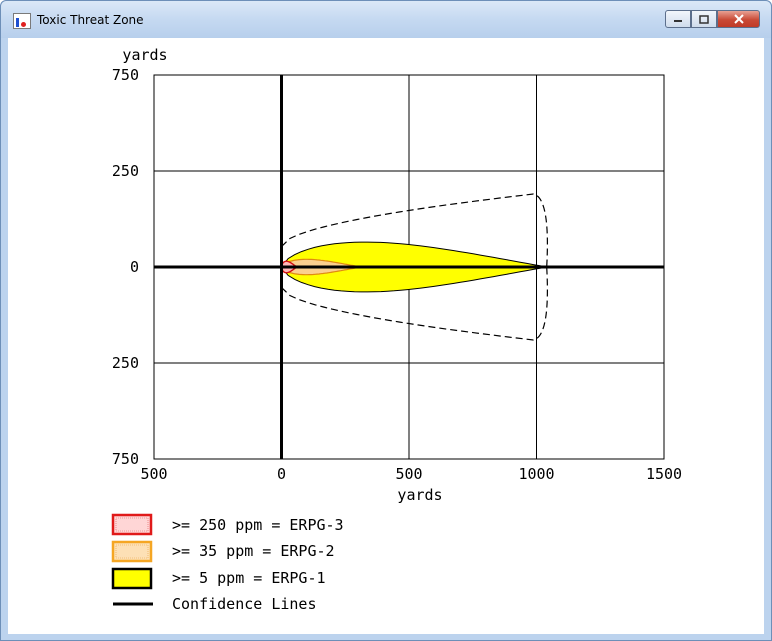 Image resolution: width=772 pixels, height=641 pixels. Describe the element at coordinates (144, 55) in the screenshot. I see `y-axis-unit-label: yards` at that location.